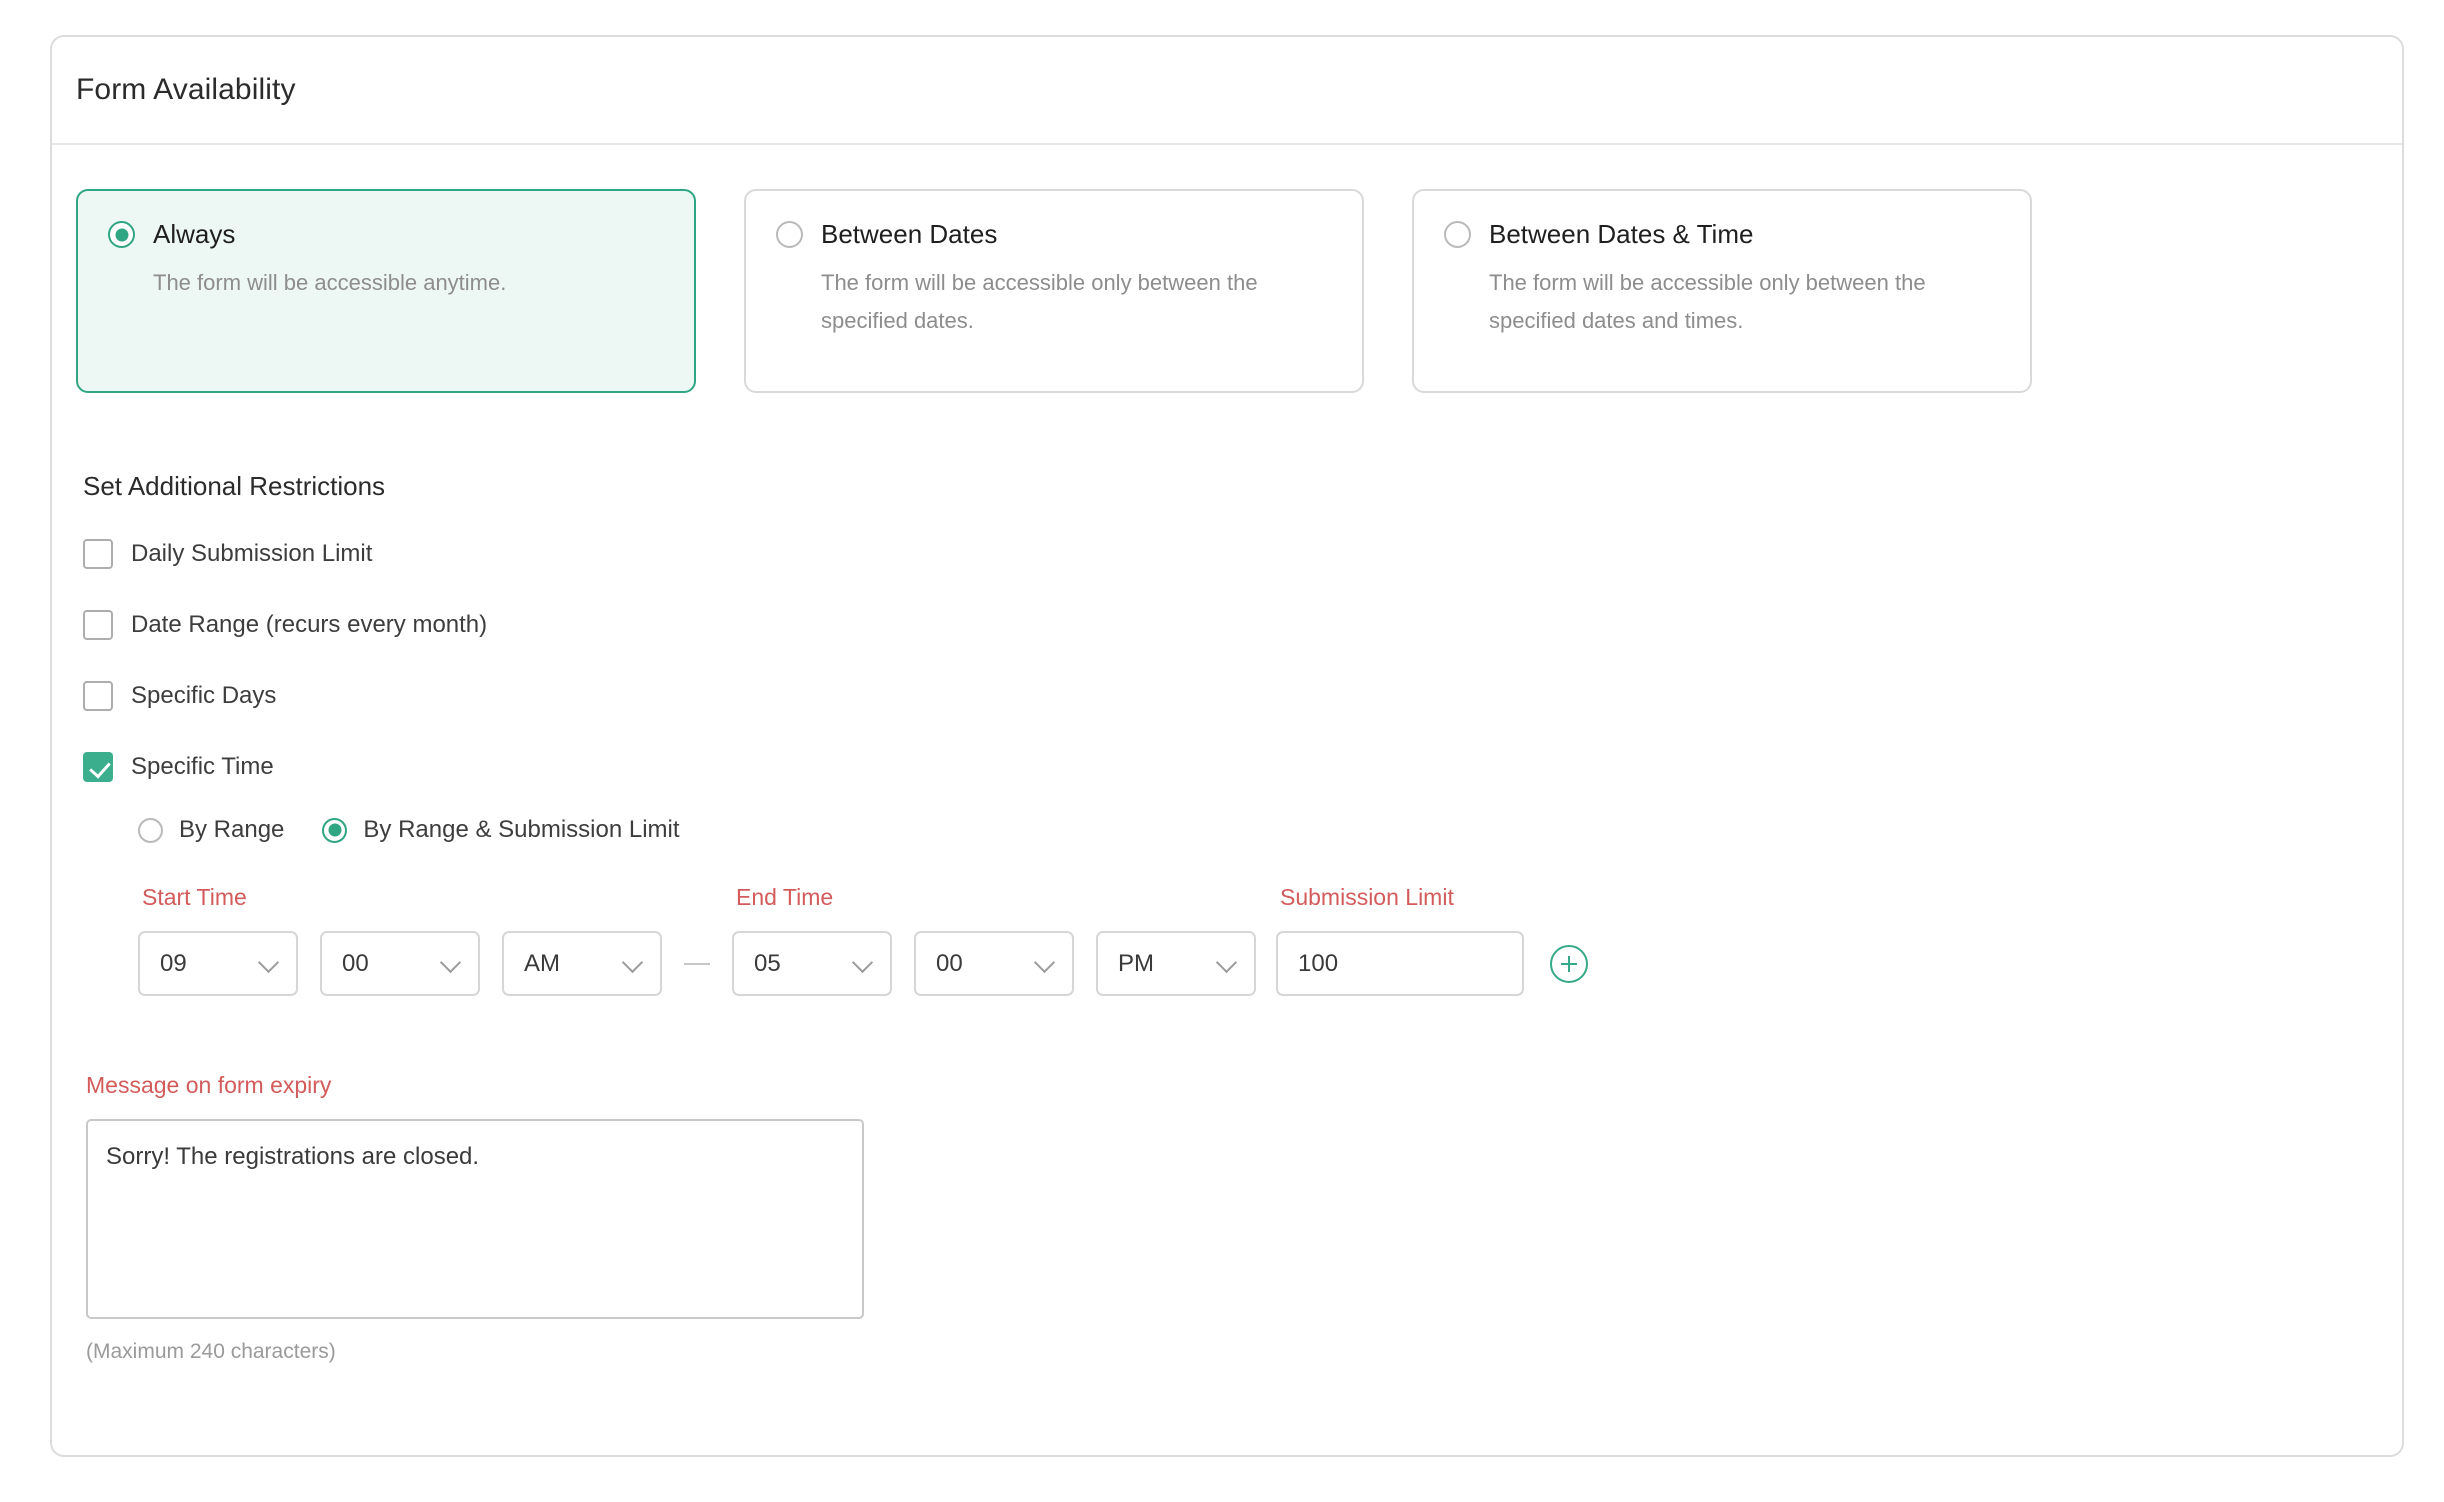 The height and width of the screenshot is (1502, 2444). What do you see at coordinates (150, 830) in the screenshot?
I see `radio-by-range-icon` at bounding box center [150, 830].